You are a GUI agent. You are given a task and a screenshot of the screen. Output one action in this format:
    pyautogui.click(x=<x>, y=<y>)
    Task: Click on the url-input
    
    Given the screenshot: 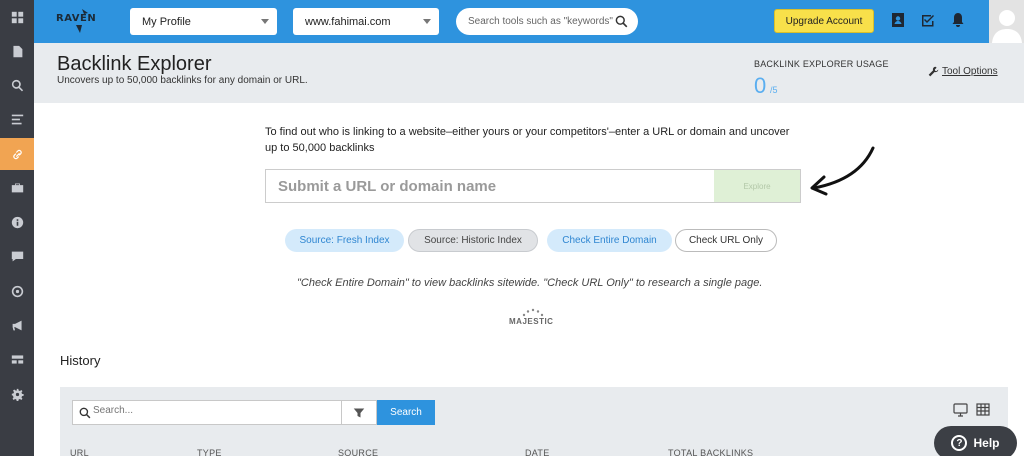 What is the action you would take?
    pyautogui.click(x=488, y=186)
    